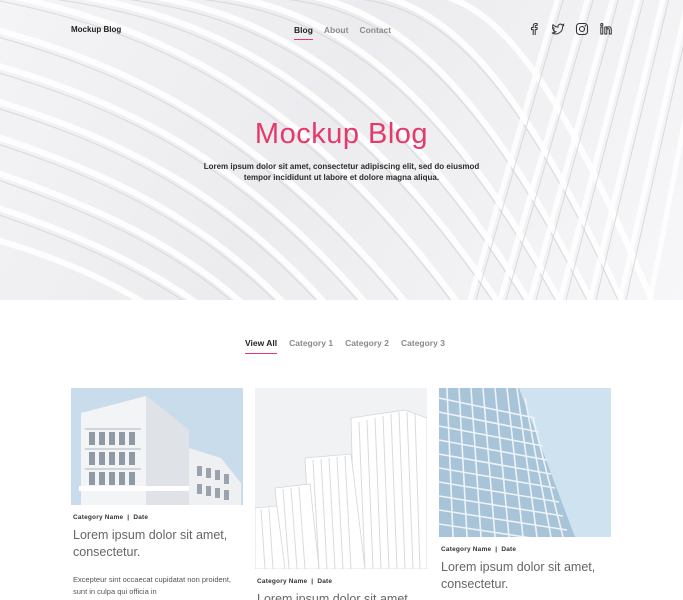 The width and height of the screenshot is (683, 600). I want to click on main-menu: Blog About Contact, so click(342, 32).